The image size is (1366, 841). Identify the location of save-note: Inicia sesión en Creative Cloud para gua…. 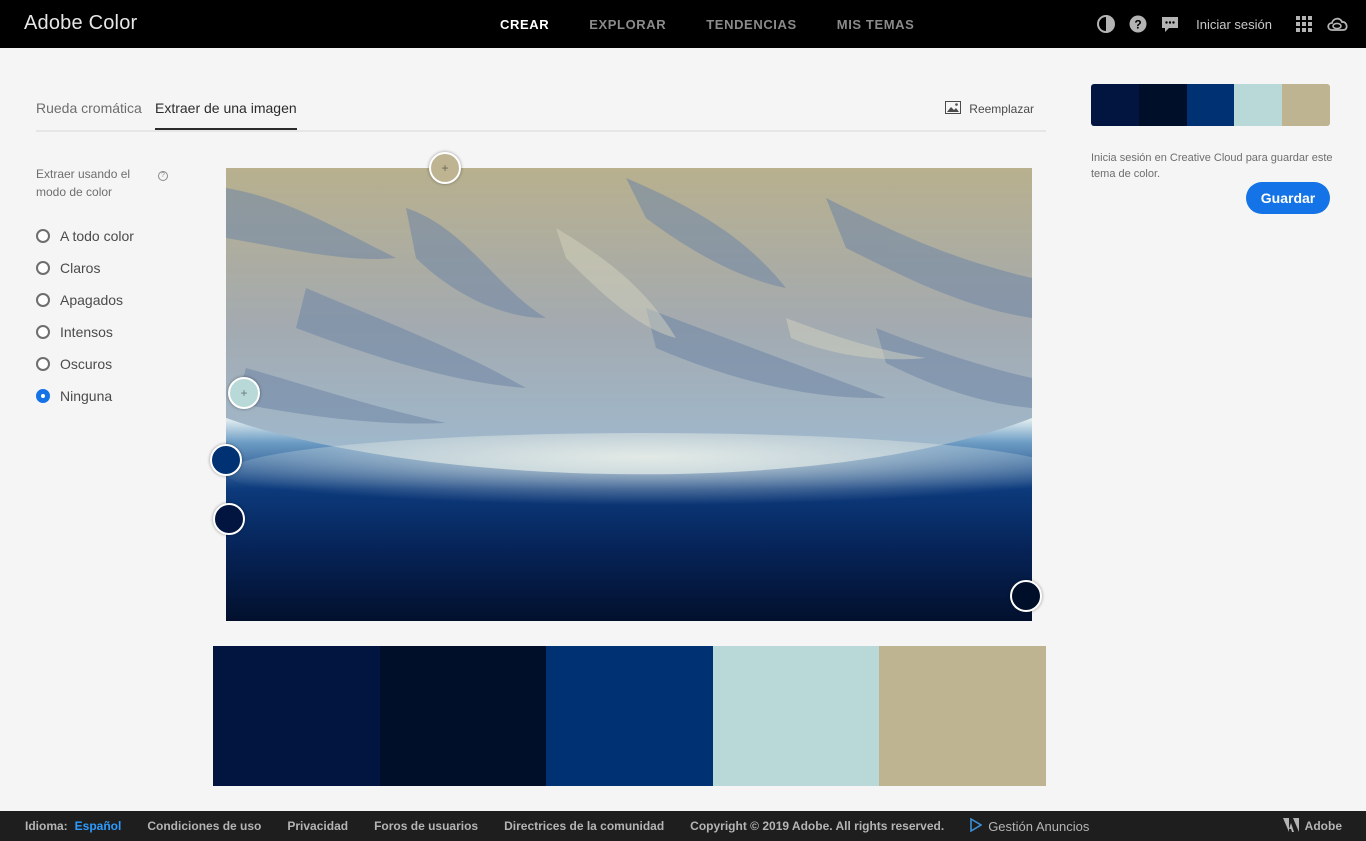
(1212, 166).